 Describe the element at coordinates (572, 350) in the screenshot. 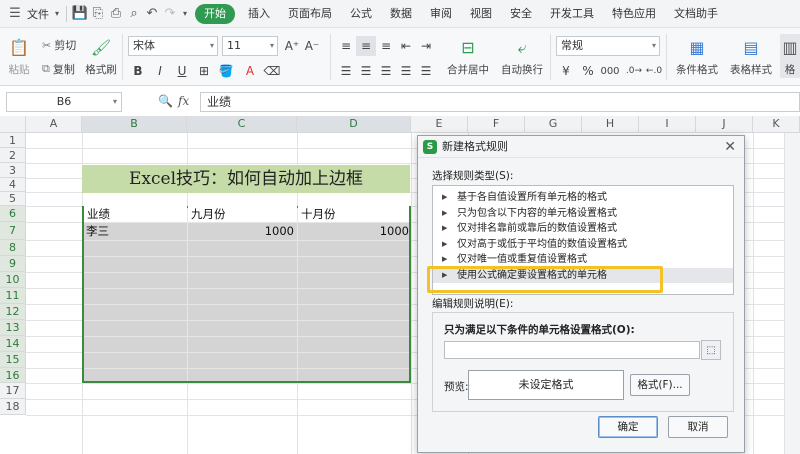

I see `formula-condition-input` at that location.